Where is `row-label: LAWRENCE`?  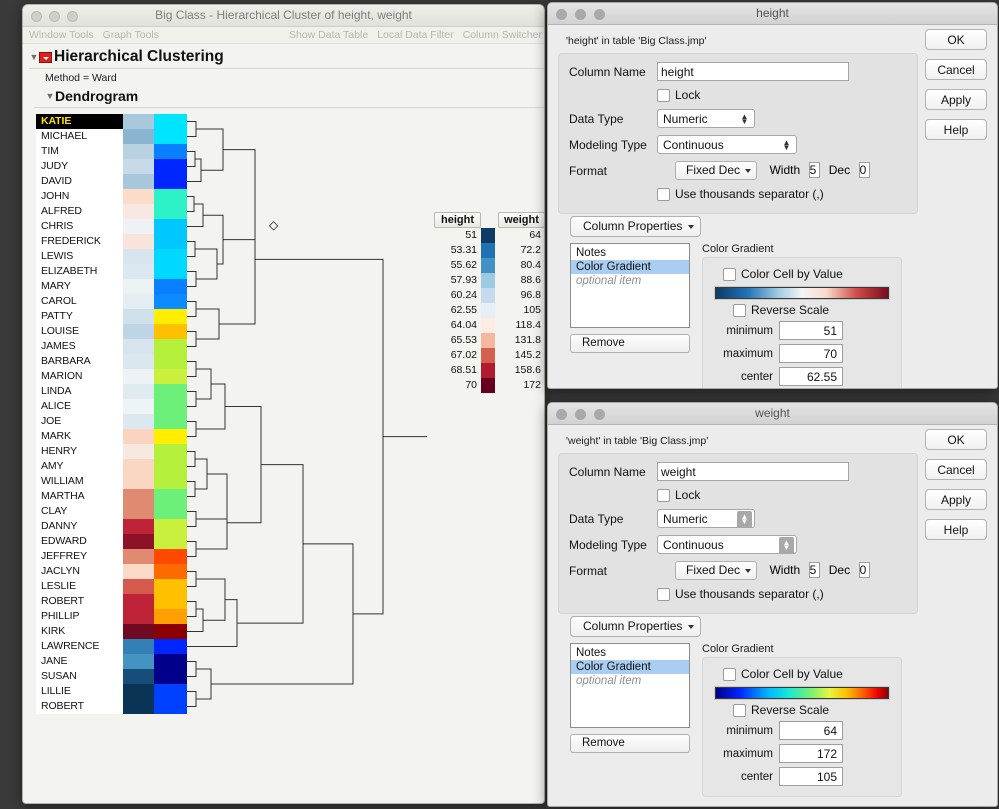
row-label: LAWRENCE is located at coordinates (79, 646).